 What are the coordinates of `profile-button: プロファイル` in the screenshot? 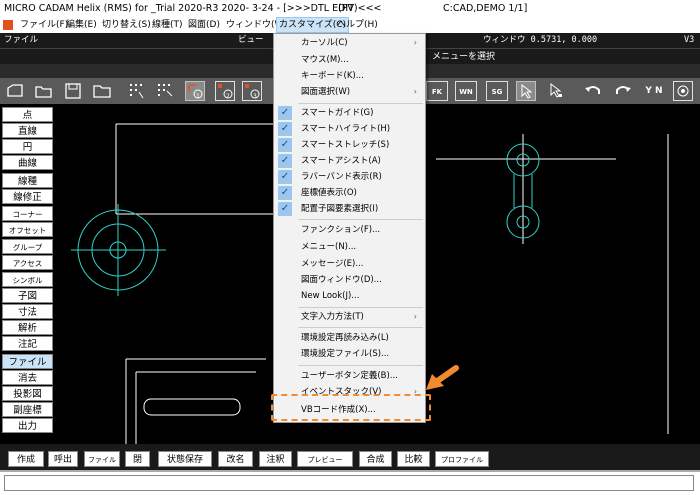 It's located at (462, 459).